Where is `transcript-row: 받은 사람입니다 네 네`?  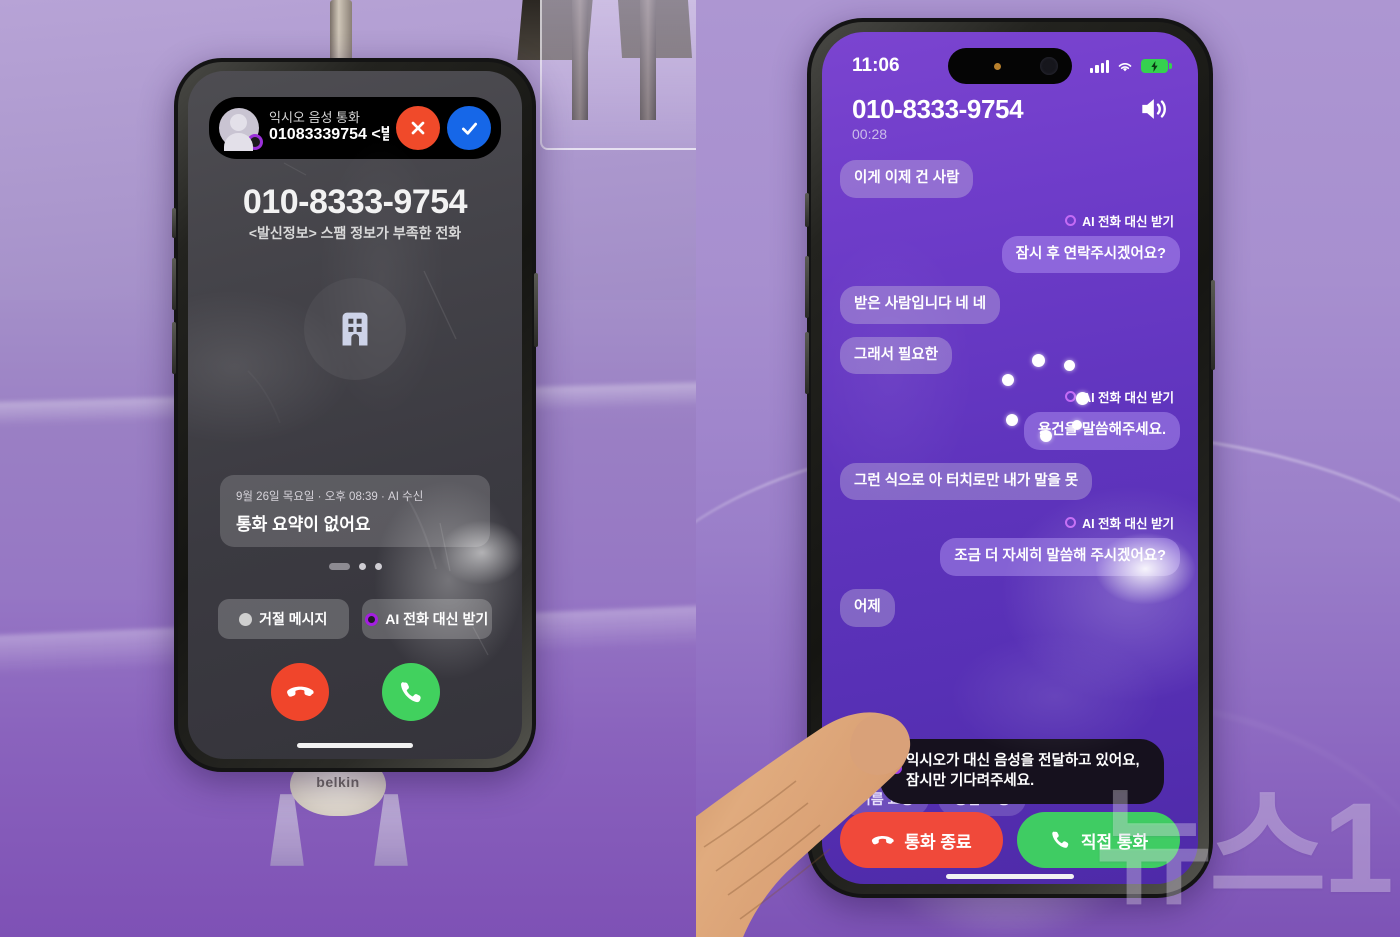
transcript-row: 받은 사람입니다 네 네 is located at coordinates (1010, 305).